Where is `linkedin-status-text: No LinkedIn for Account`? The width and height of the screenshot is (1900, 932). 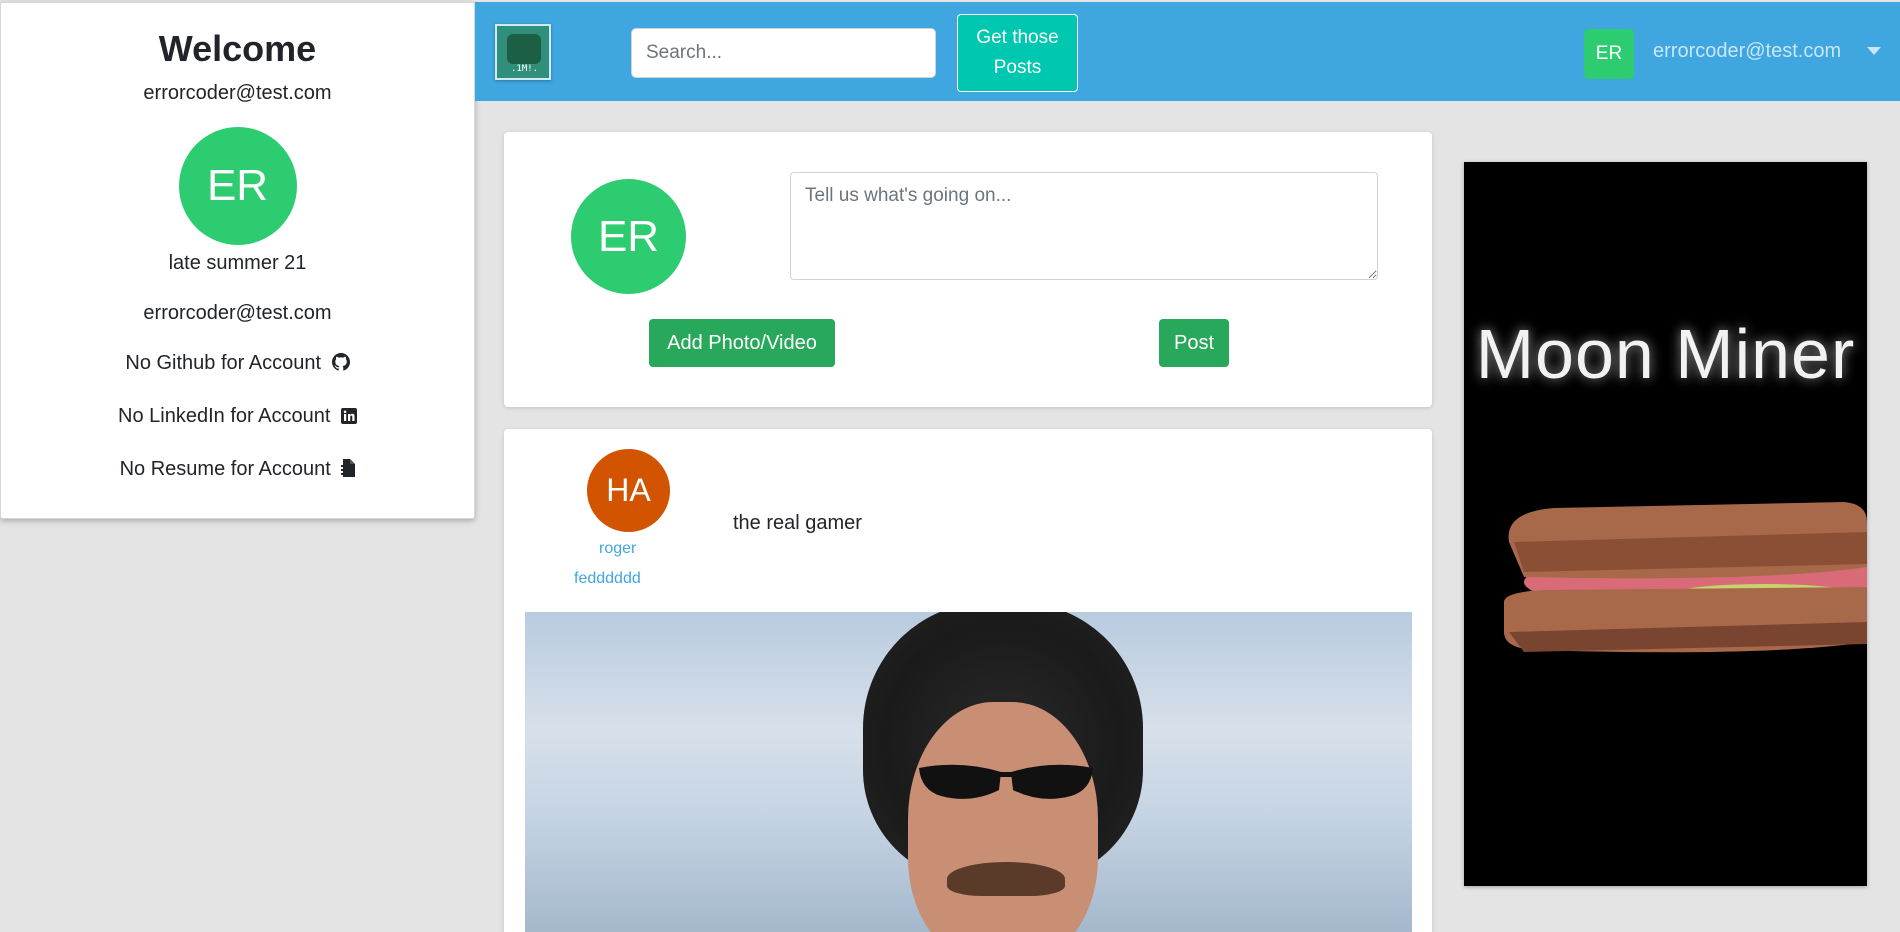
linkedin-status-text: No LinkedIn for Account is located at coordinates (224, 416).